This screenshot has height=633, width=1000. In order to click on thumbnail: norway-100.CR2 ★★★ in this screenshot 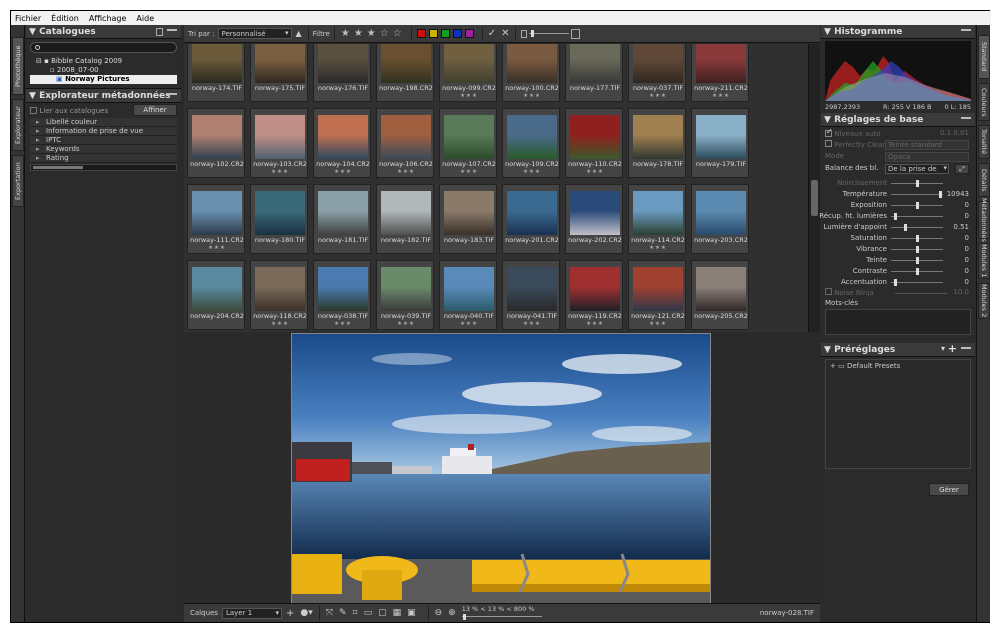, I will do `click(531, 73)`.